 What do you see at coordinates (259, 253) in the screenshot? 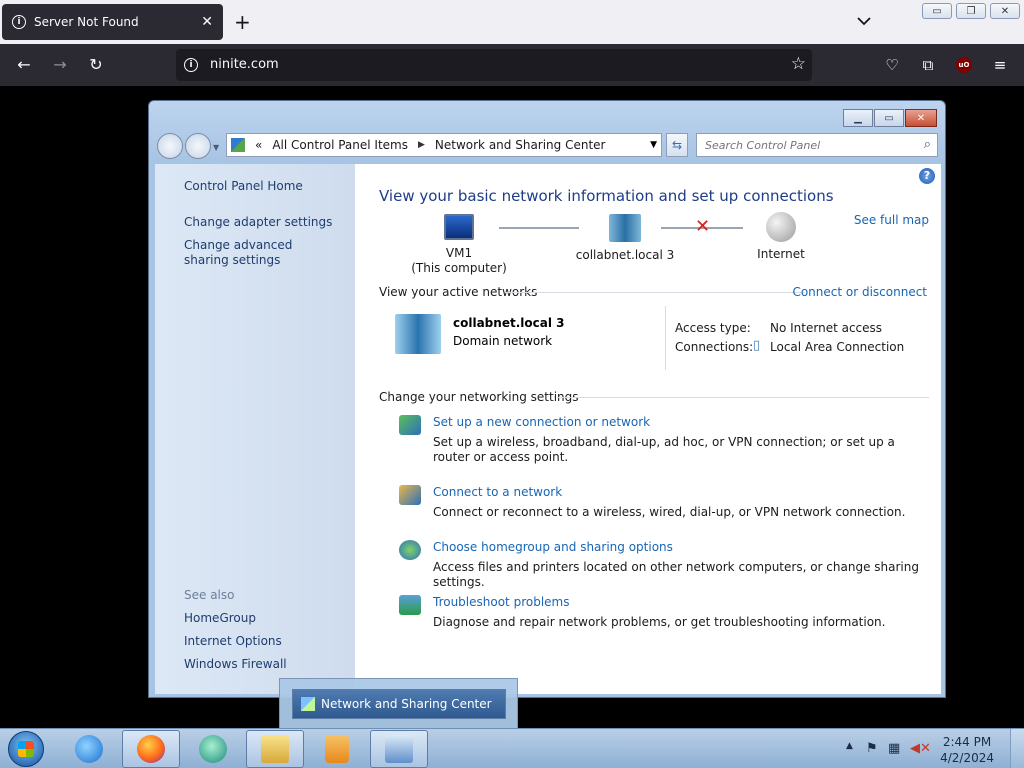
I see `change-advanced-sharing-link: Change advanced sharing settings` at bounding box center [259, 253].